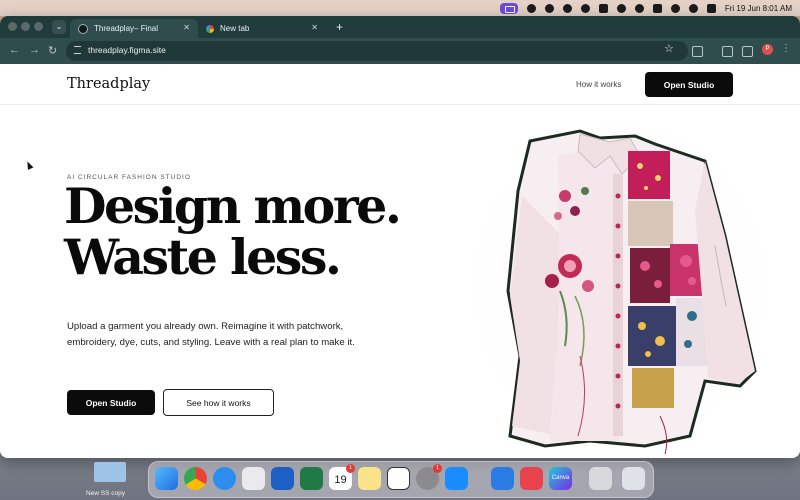 This screenshot has height=500, width=800. I want to click on excel-icon, so click(311, 478).